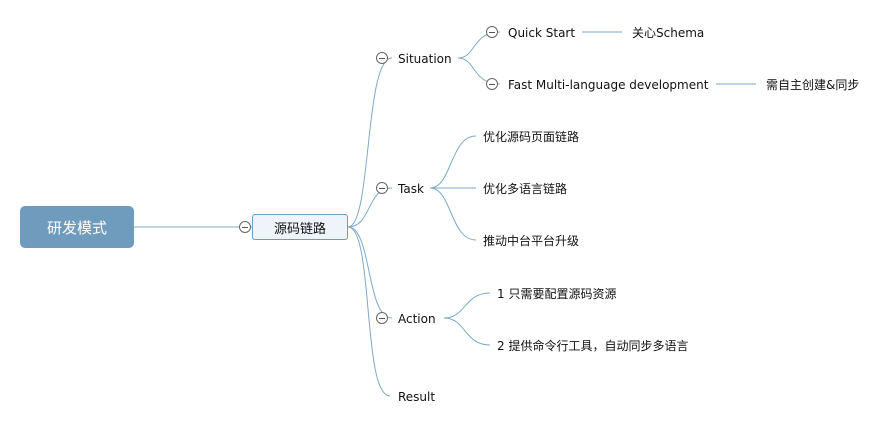 The height and width of the screenshot is (427, 889). I want to click on quickstart-node: Quick Start, so click(541, 33).